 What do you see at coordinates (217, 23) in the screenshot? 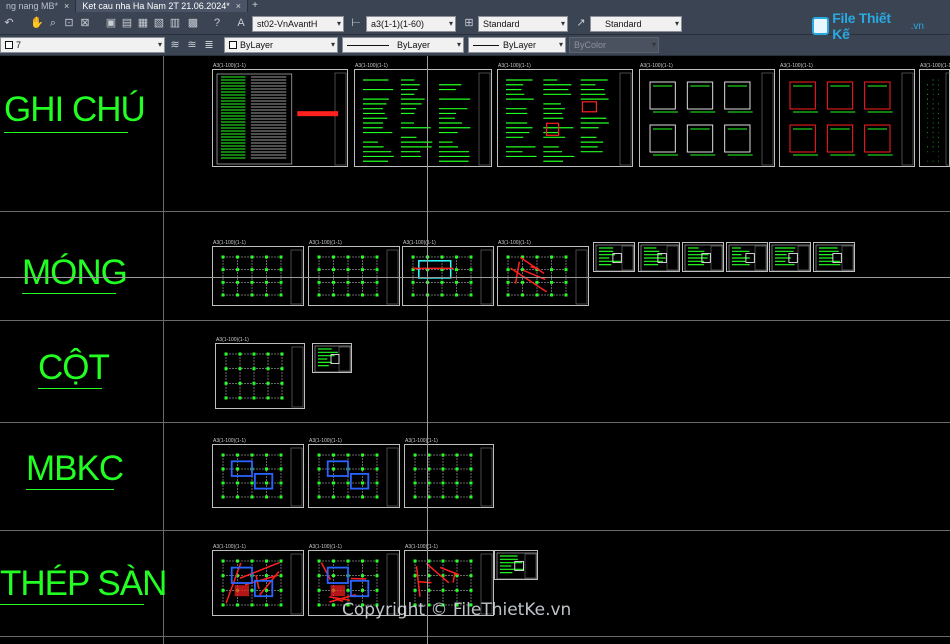
I see `help-icon: ?` at bounding box center [217, 23].